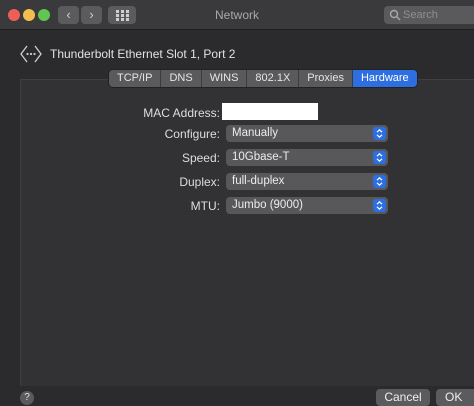 This screenshot has width=474, height=406. Describe the element at coordinates (270, 111) in the screenshot. I see `mac-address-value` at that location.